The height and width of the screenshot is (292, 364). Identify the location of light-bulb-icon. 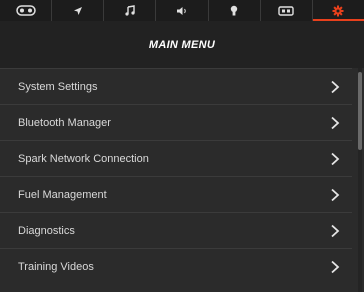
(234, 10).